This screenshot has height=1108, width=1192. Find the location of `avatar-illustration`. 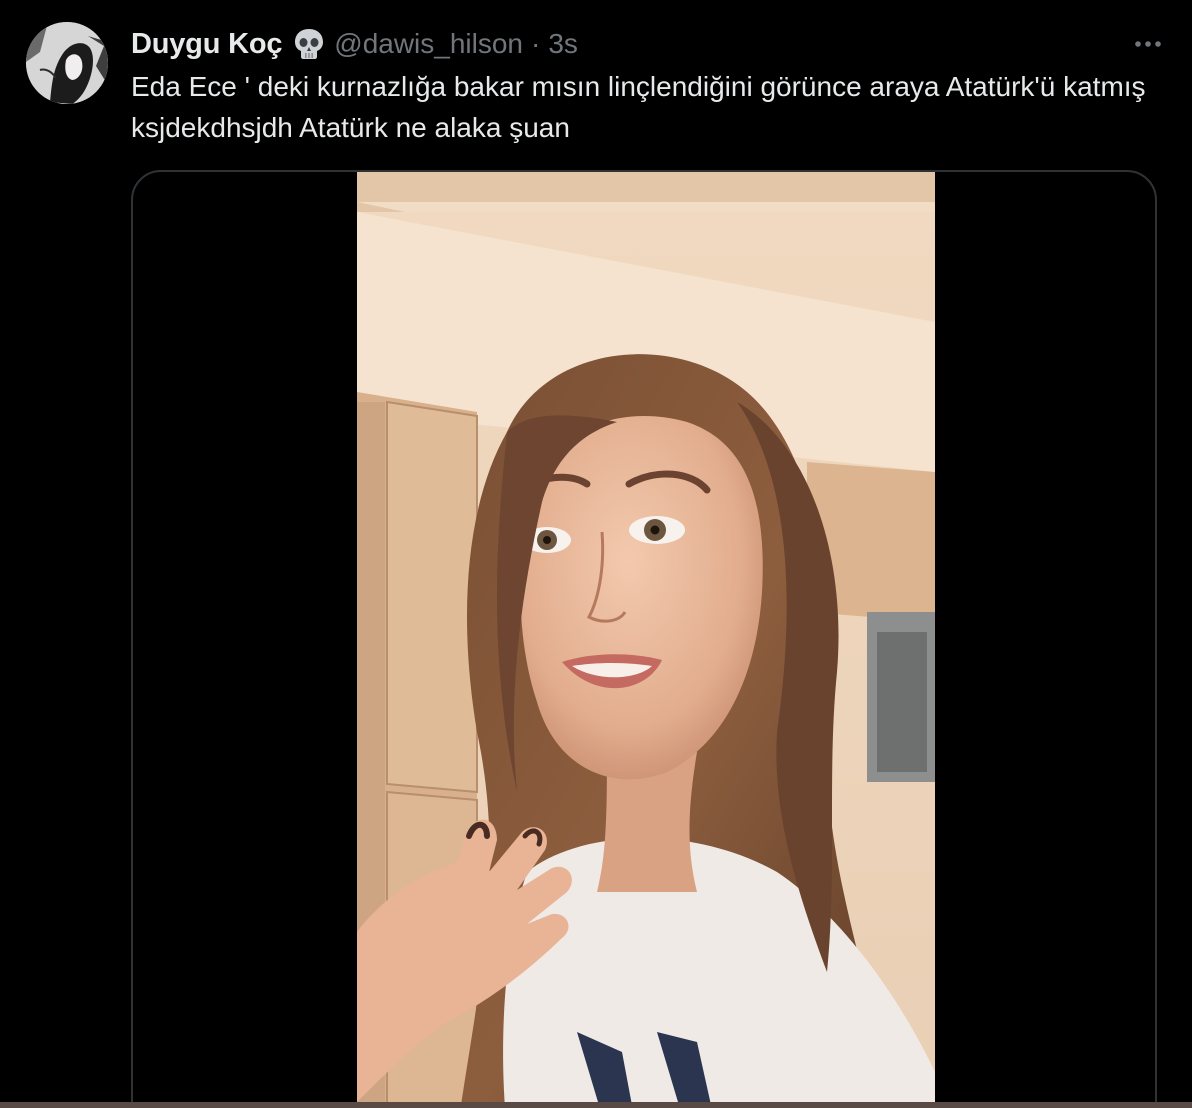

avatar-illustration is located at coordinates (67, 63).